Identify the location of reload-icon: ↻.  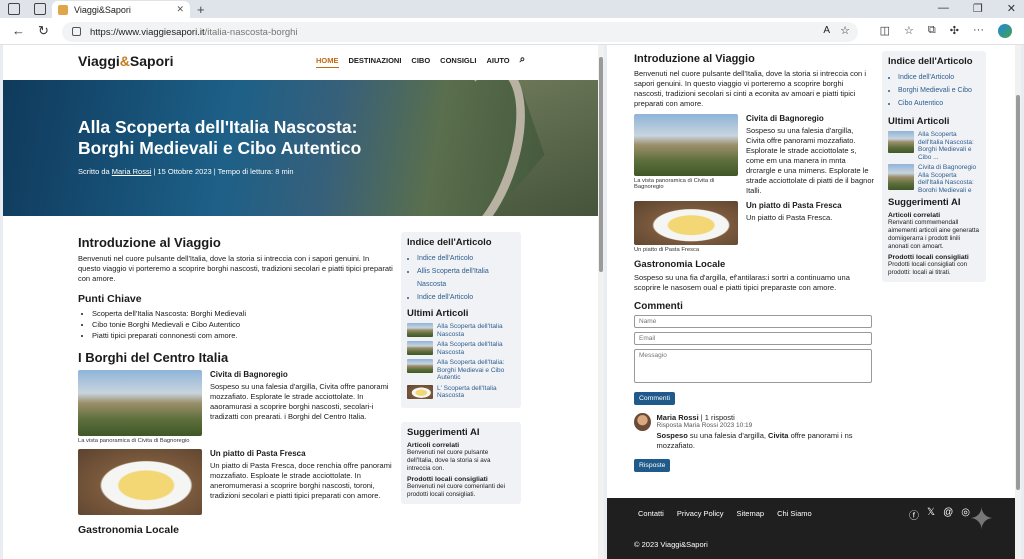
(43, 31).